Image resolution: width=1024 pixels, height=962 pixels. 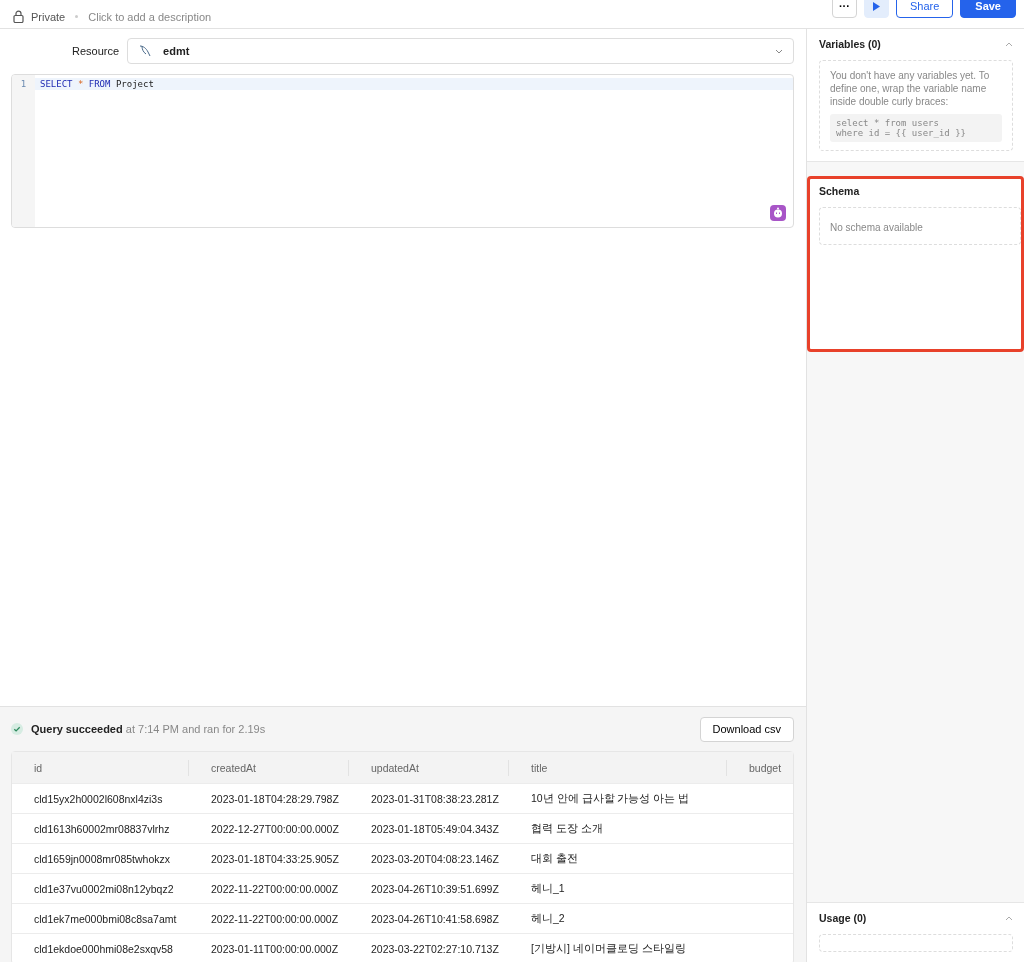 What do you see at coordinates (435, 798) in the screenshot?
I see `table-cell-text: 2023-01-31T08:38:23.281Z` at bounding box center [435, 798].